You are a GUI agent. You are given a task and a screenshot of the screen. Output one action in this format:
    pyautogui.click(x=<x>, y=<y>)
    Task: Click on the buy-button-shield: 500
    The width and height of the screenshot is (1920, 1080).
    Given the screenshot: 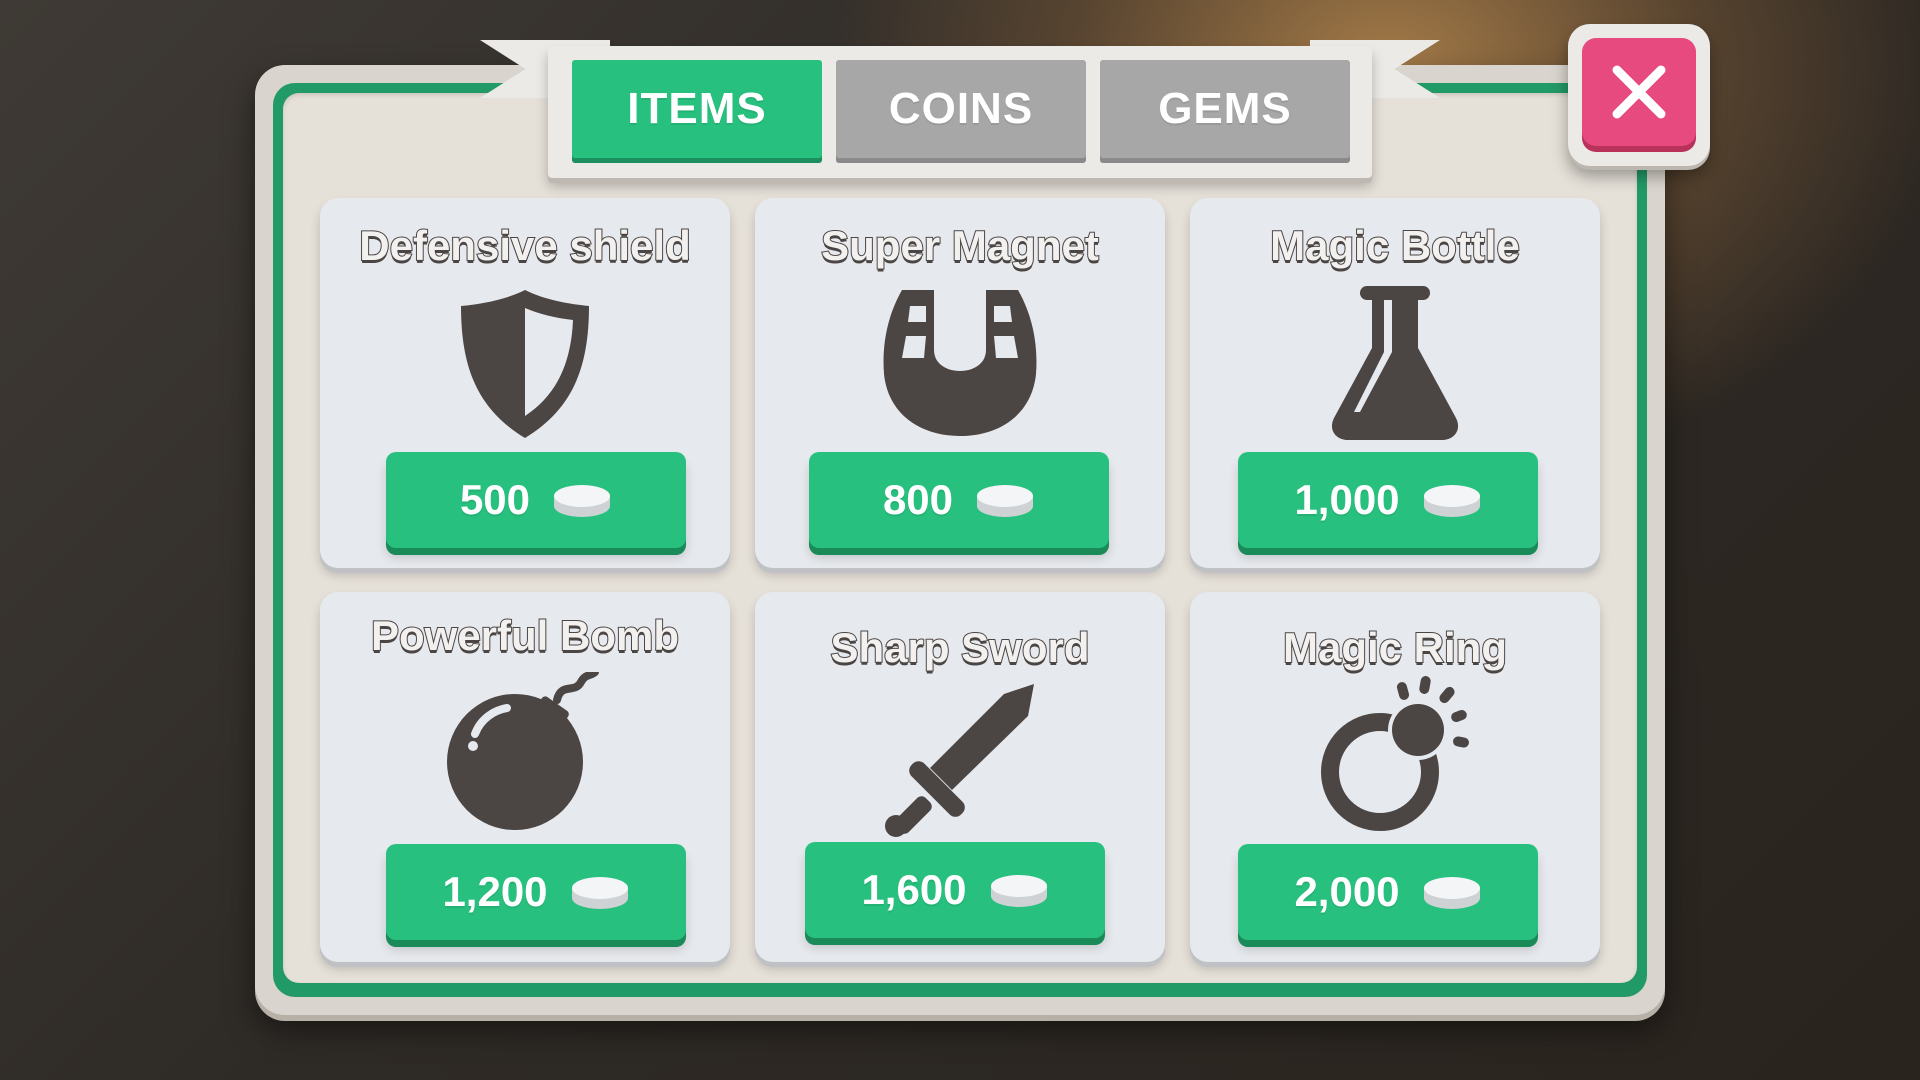 What is the action you would take?
    pyautogui.click(x=536, y=500)
    